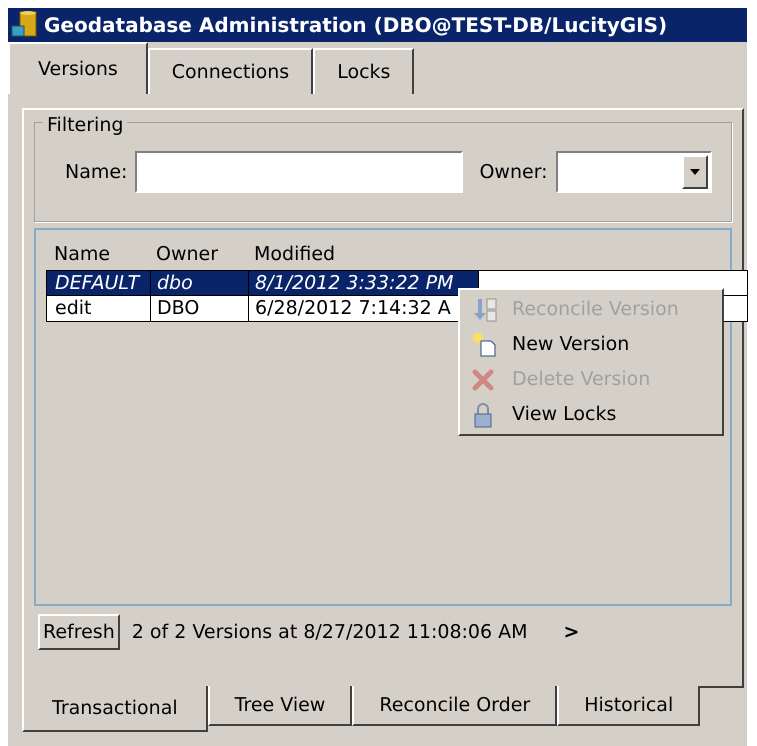 The image size is (757, 746). What do you see at coordinates (364, 283) in the screenshot?
I see `table-cell: 8/1/2012 3:33:22 PM` at bounding box center [364, 283].